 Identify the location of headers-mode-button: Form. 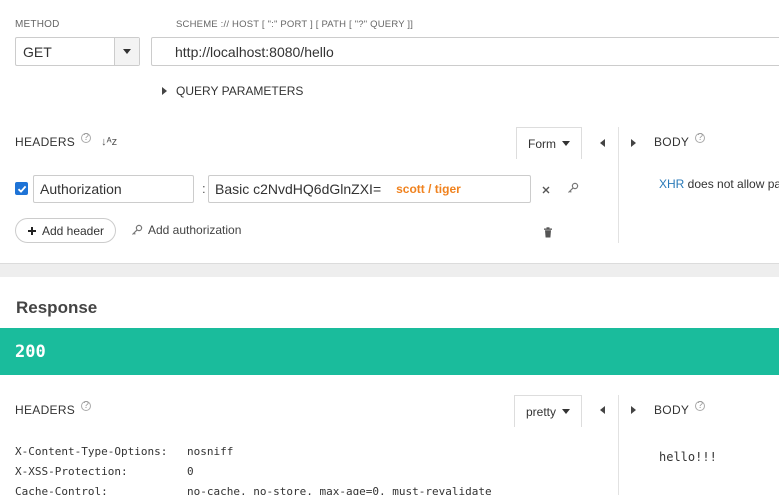
(549, 143).